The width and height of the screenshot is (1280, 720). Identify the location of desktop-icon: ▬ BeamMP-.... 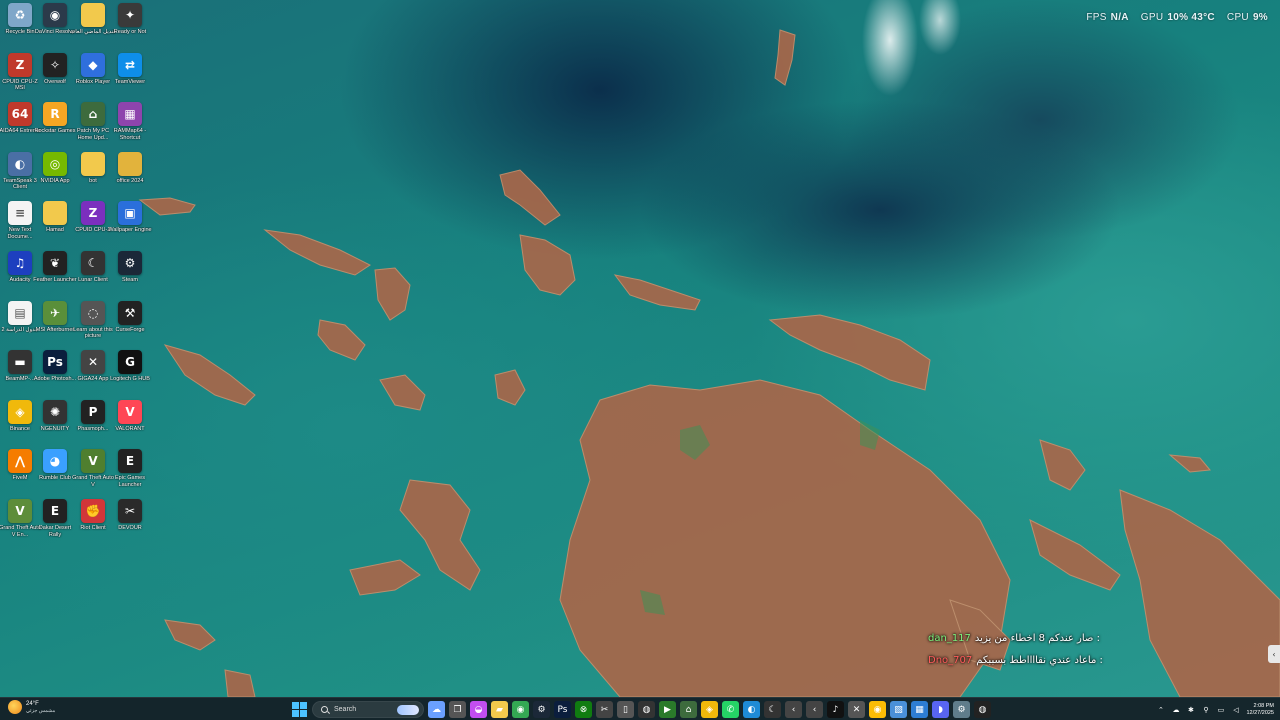
(20, 373).